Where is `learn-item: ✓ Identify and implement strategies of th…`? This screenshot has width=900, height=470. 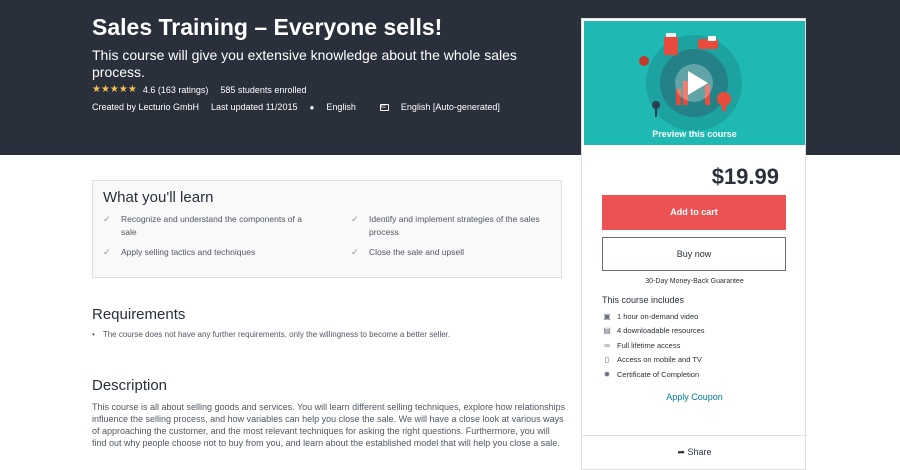 learn-item: ✓ Identify and implement strategies of th… is located at coordinates (445, 225).